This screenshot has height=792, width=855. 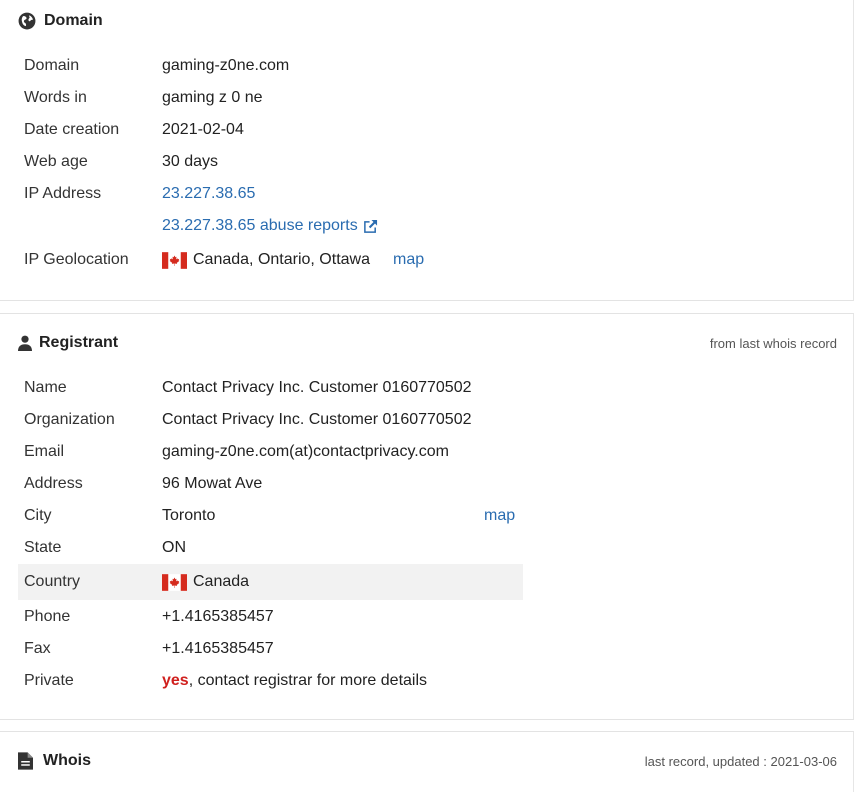 What do you see at coordinates (270, 194) in the screenshot?
I see `ip-row: IP Address 23.227.38.65` at bounding box center [270, 194].